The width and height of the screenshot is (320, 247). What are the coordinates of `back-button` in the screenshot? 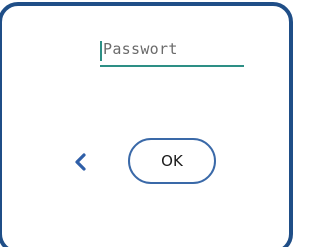 It's located at (81, 162).